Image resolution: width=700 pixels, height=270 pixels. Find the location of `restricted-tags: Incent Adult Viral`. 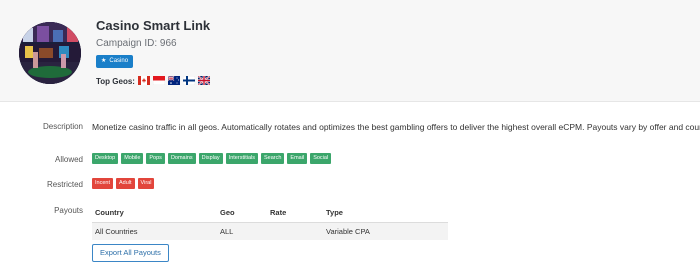

restricted-tags: Incent Adult Viral is located at coordinates (123, 184).